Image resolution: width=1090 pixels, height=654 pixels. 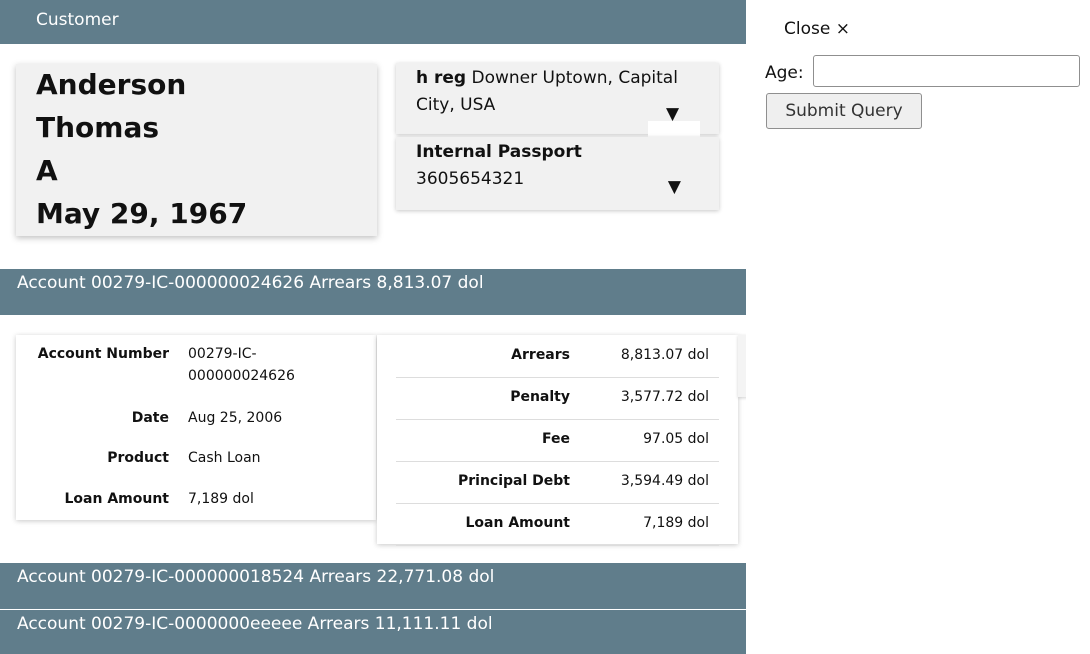 What do you see at coordinates (221, 499) in the screenshot?
I see `account-loan-amount-value: 7,189 dol` at bounding box center [221, 499].